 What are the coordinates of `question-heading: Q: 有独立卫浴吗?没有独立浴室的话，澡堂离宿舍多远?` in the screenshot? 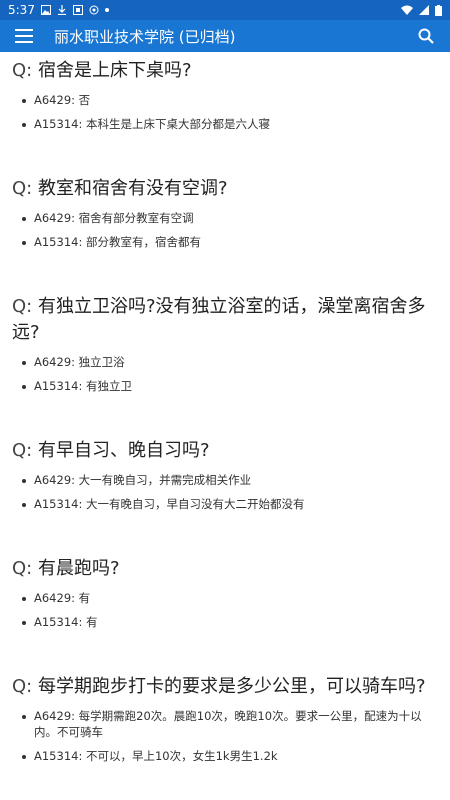 It's located at (225, 317).